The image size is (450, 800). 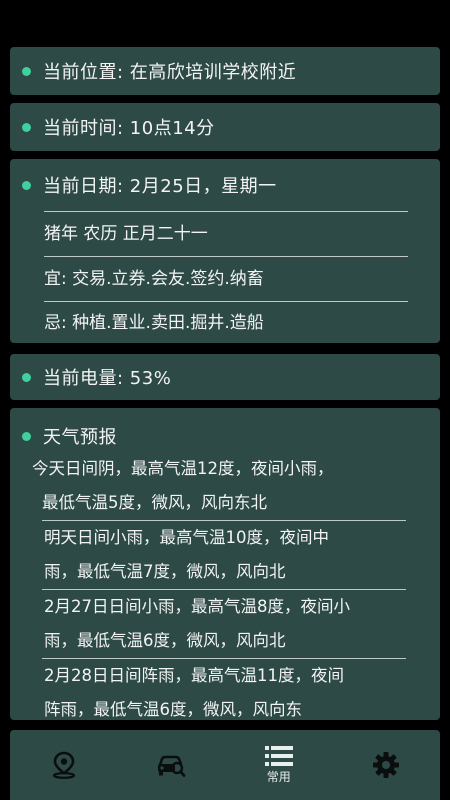 What do you see at coordinates (129, 128) in the screenshot?
I see `time-text: 当前时间: 10点14分` at bounding box center [129, 128].